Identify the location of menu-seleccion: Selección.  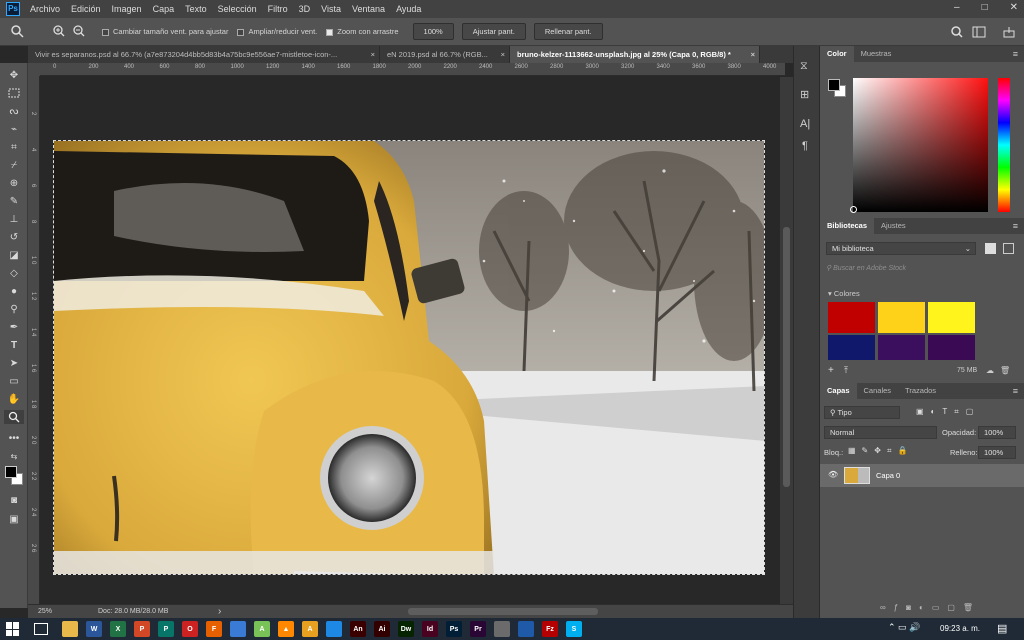
(237, 9).